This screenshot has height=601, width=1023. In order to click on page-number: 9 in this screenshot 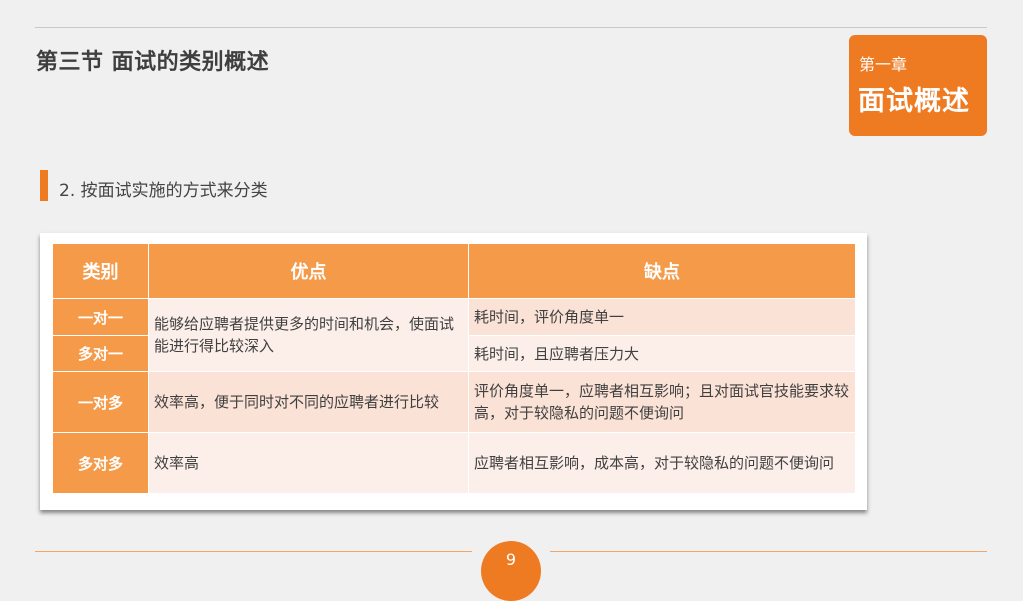, I will do `click(511, 571)`.